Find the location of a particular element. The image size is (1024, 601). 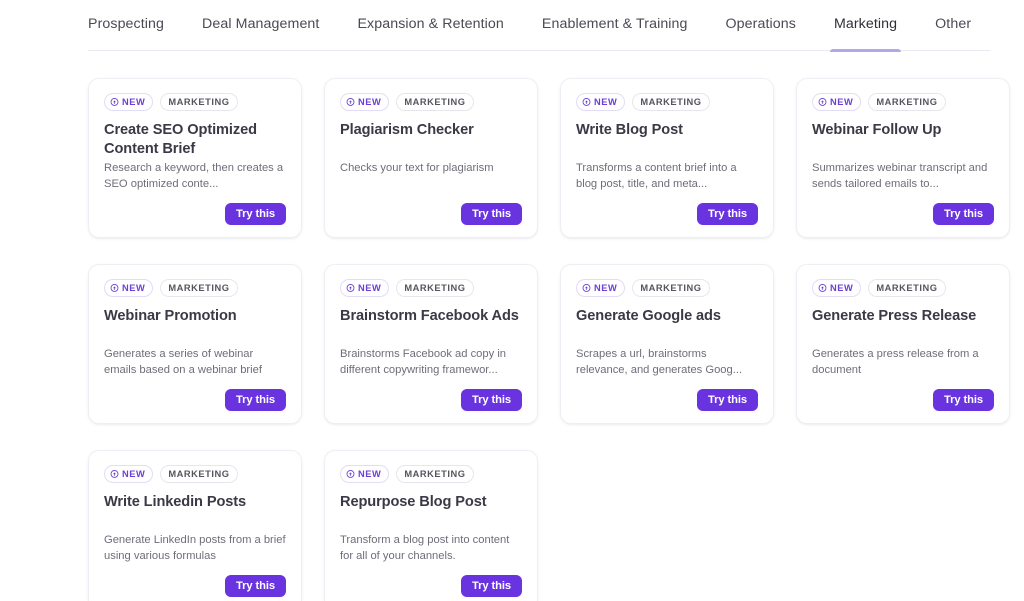

tab-label: Enablement & Training is located at coordinates (614, 24).